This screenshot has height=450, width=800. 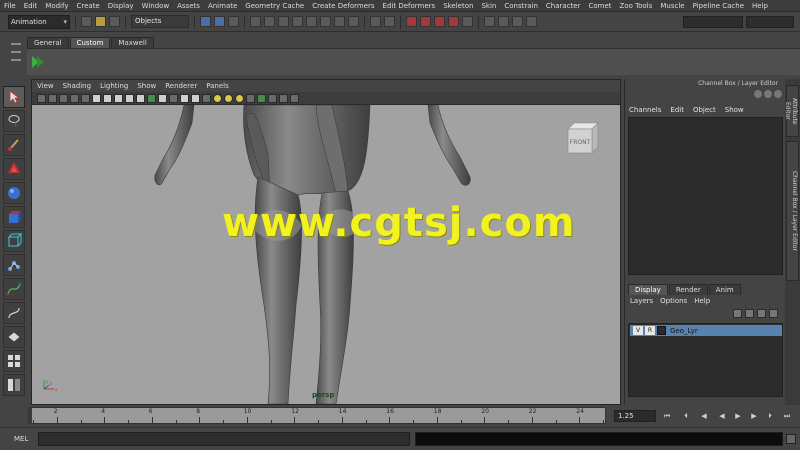 What do you see at coordinates (503, 21) in the screenshot?
I see `render-frame-icon` at bounding box center [503, 21].